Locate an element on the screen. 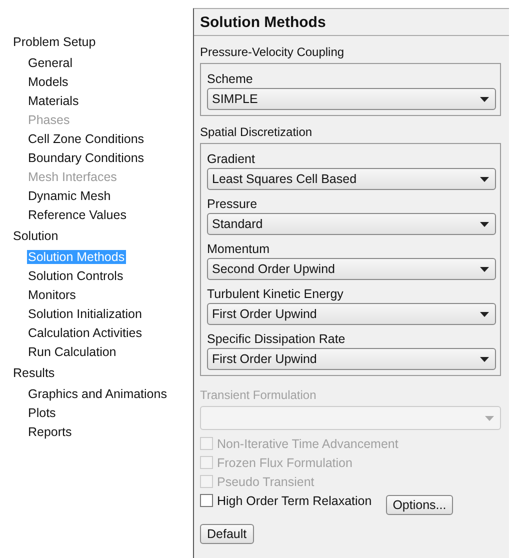  tree-section-header: Results is located at coordinates (34, 373).